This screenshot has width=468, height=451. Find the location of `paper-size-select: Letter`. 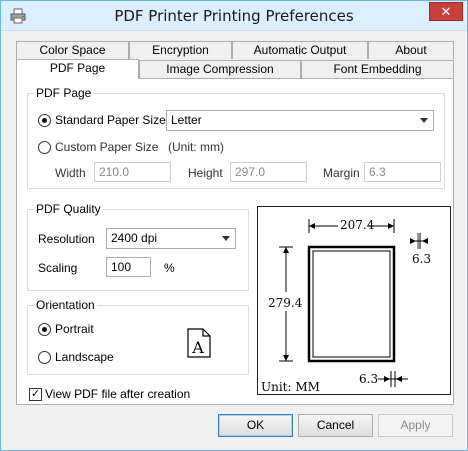

paper-size-select: Letter is located at coordinates (300, 120).